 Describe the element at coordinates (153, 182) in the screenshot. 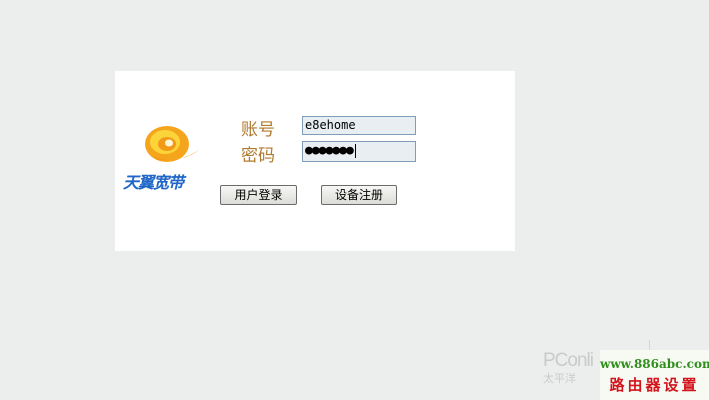

I see `brand-logo-text: 天翼宽带` at that location.